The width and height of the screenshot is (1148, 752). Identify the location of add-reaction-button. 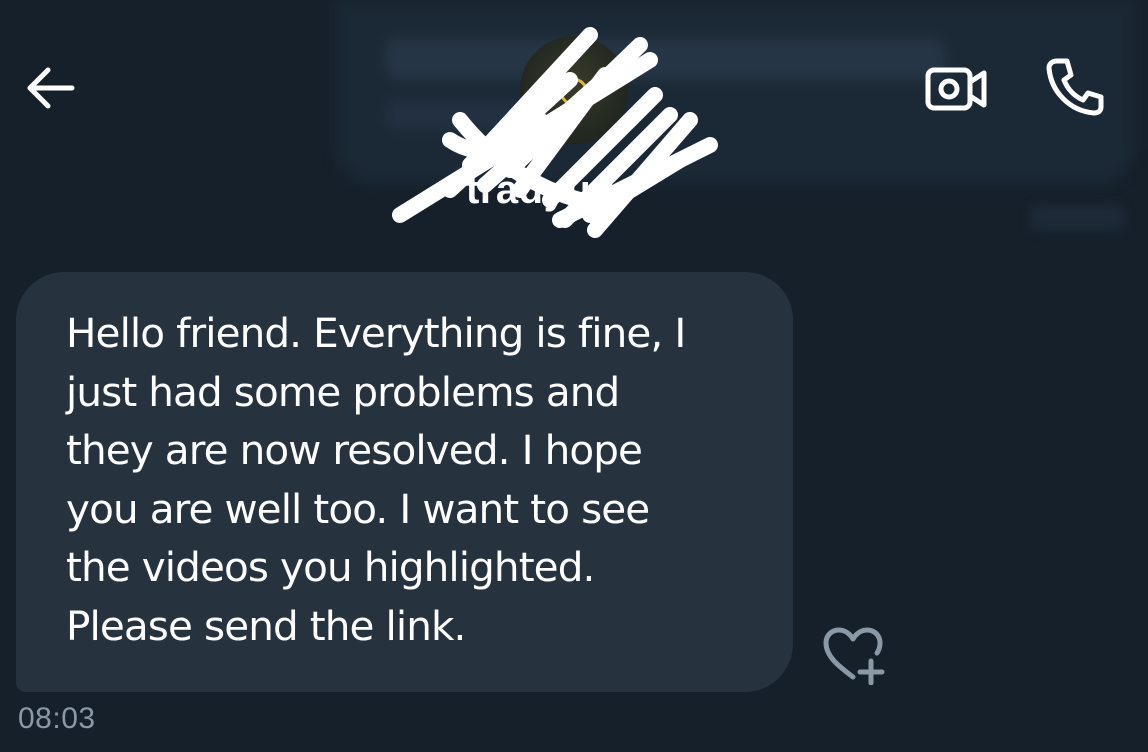
(853, 655).